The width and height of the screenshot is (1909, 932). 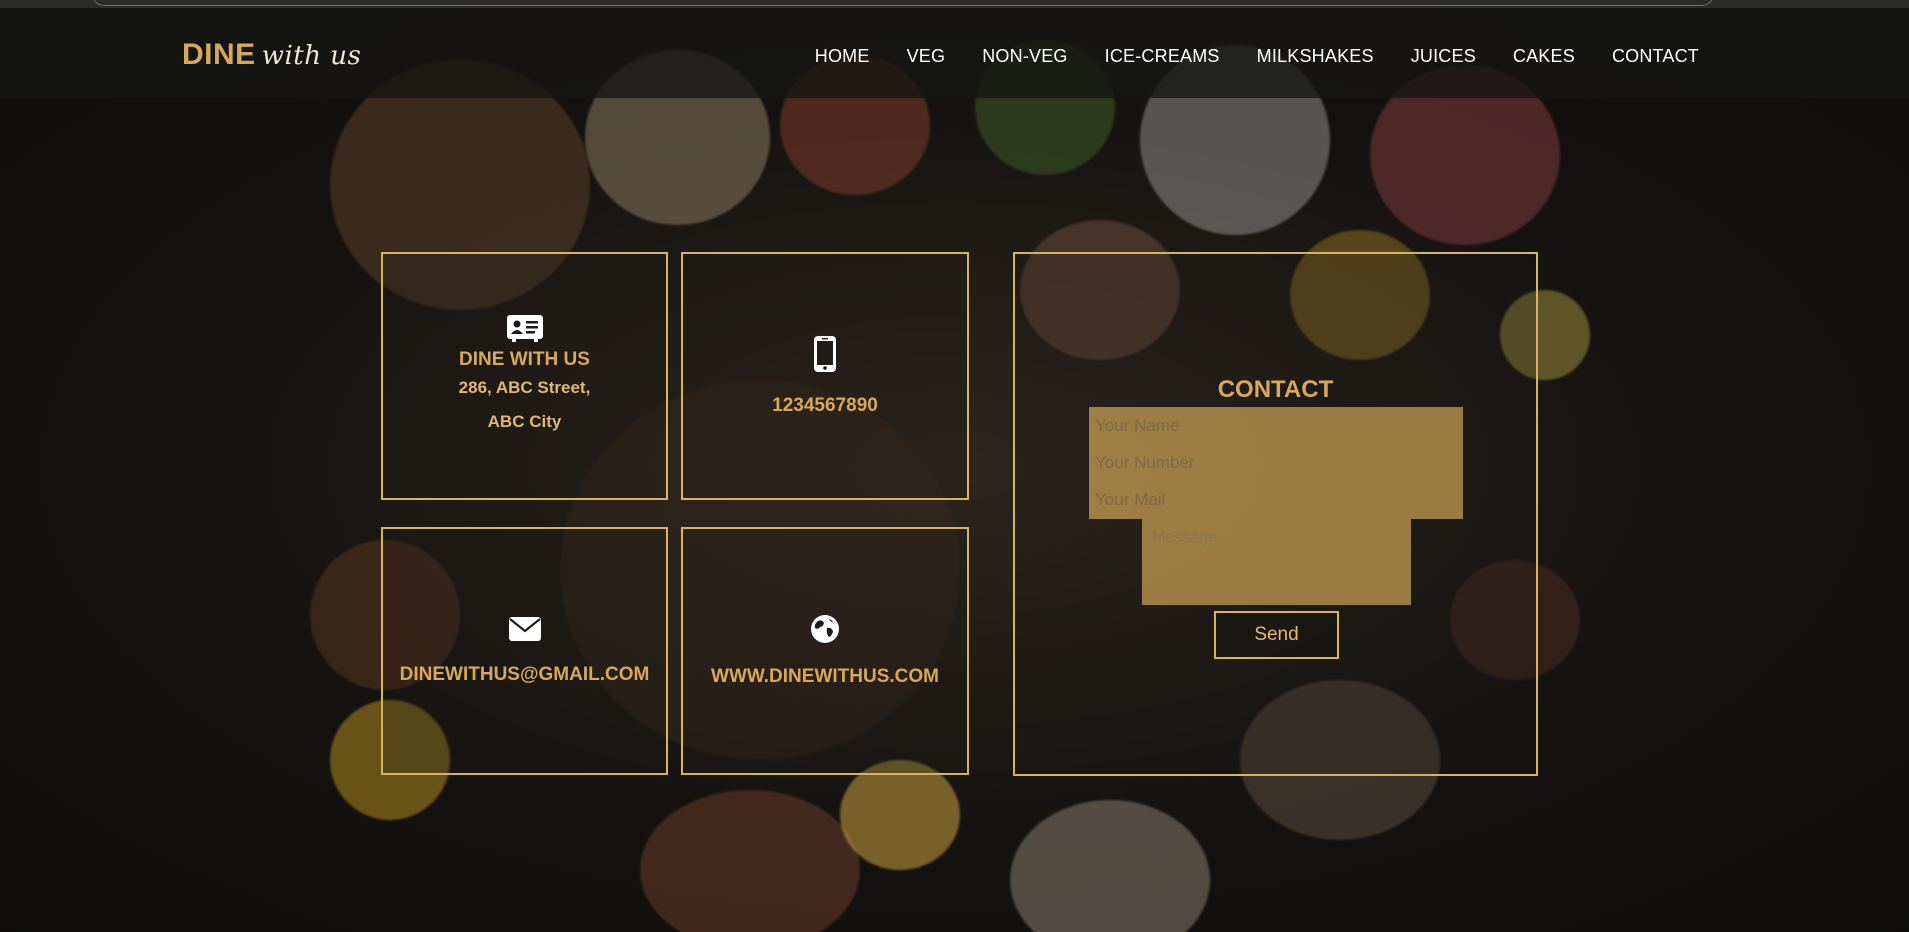 I want to click on url-field, so click(x=903, y=3).